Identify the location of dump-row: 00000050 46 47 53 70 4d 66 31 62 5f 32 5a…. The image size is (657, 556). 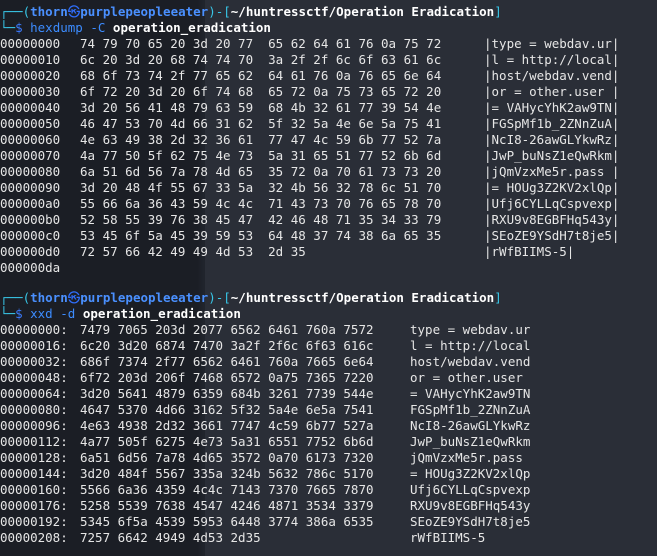
(328, 124).